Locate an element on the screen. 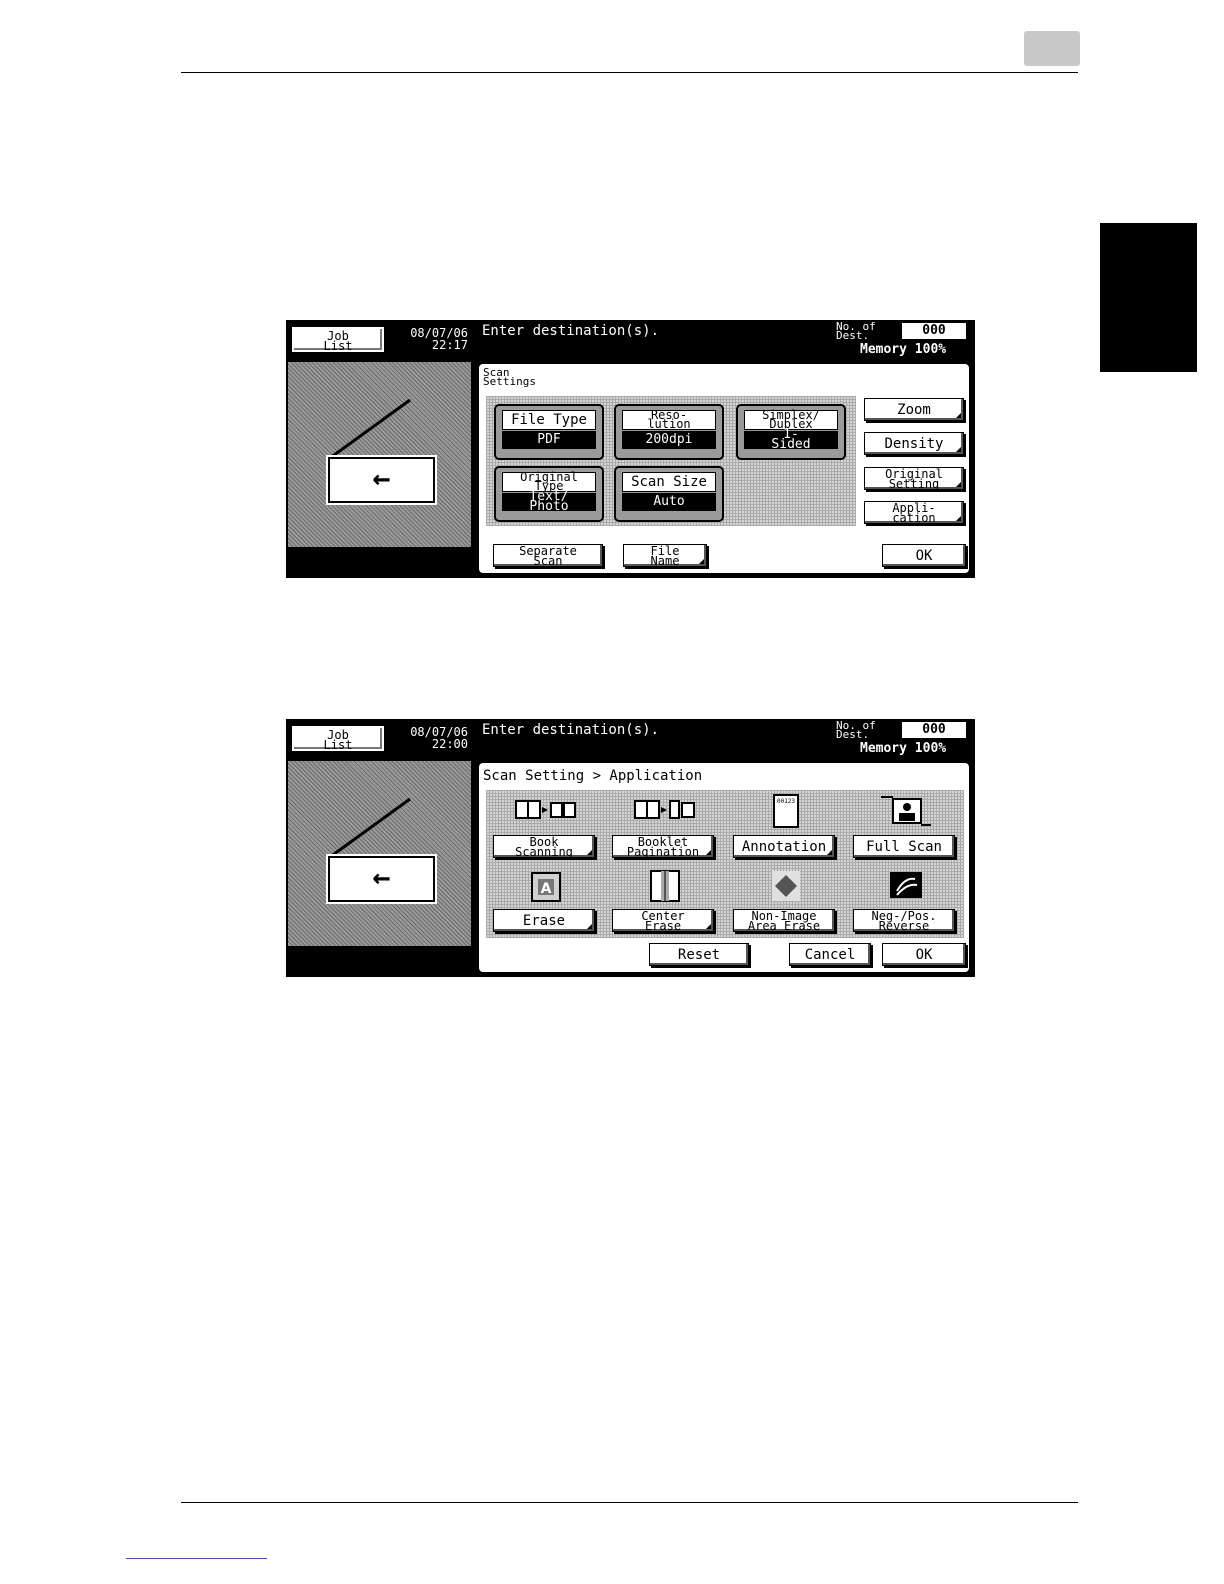  breadcrumb: Scan Setting > Application is located at coordinates (593, 776).